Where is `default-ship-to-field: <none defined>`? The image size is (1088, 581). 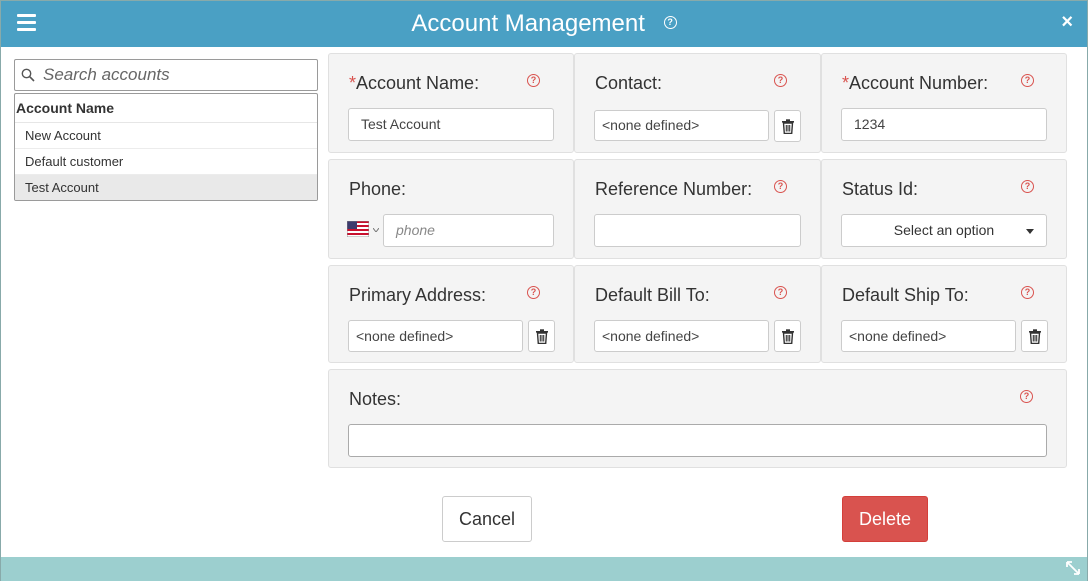 default-ship-to-field: <none defined> is located at coordinates (928, 336).